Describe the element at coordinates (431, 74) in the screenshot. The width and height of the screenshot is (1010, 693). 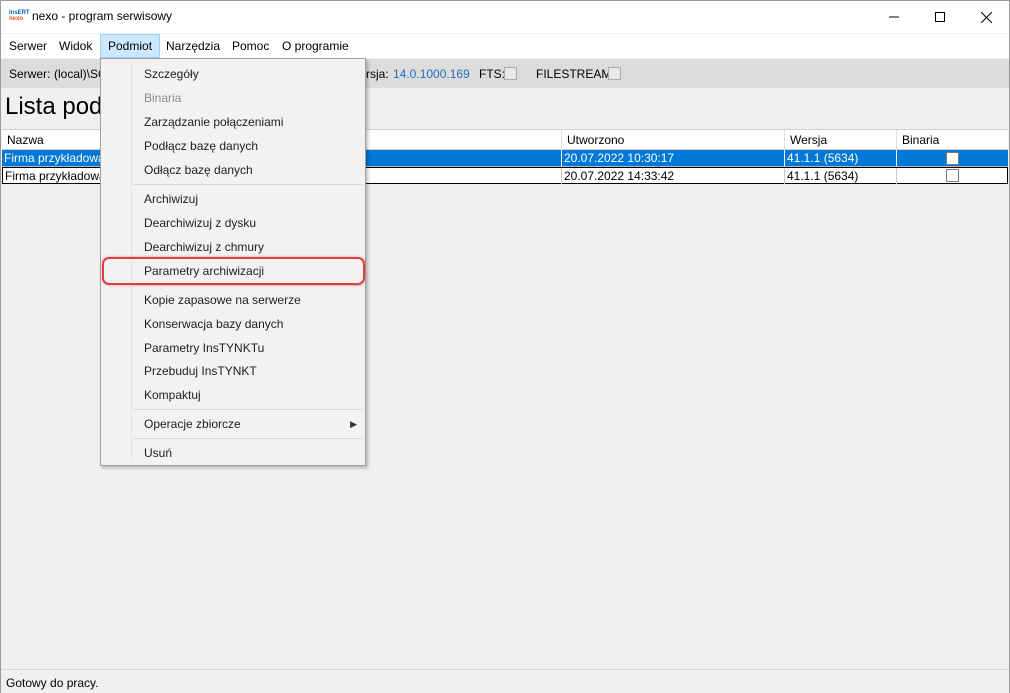
I see `version-value: 14.0.1000.169` at that location.